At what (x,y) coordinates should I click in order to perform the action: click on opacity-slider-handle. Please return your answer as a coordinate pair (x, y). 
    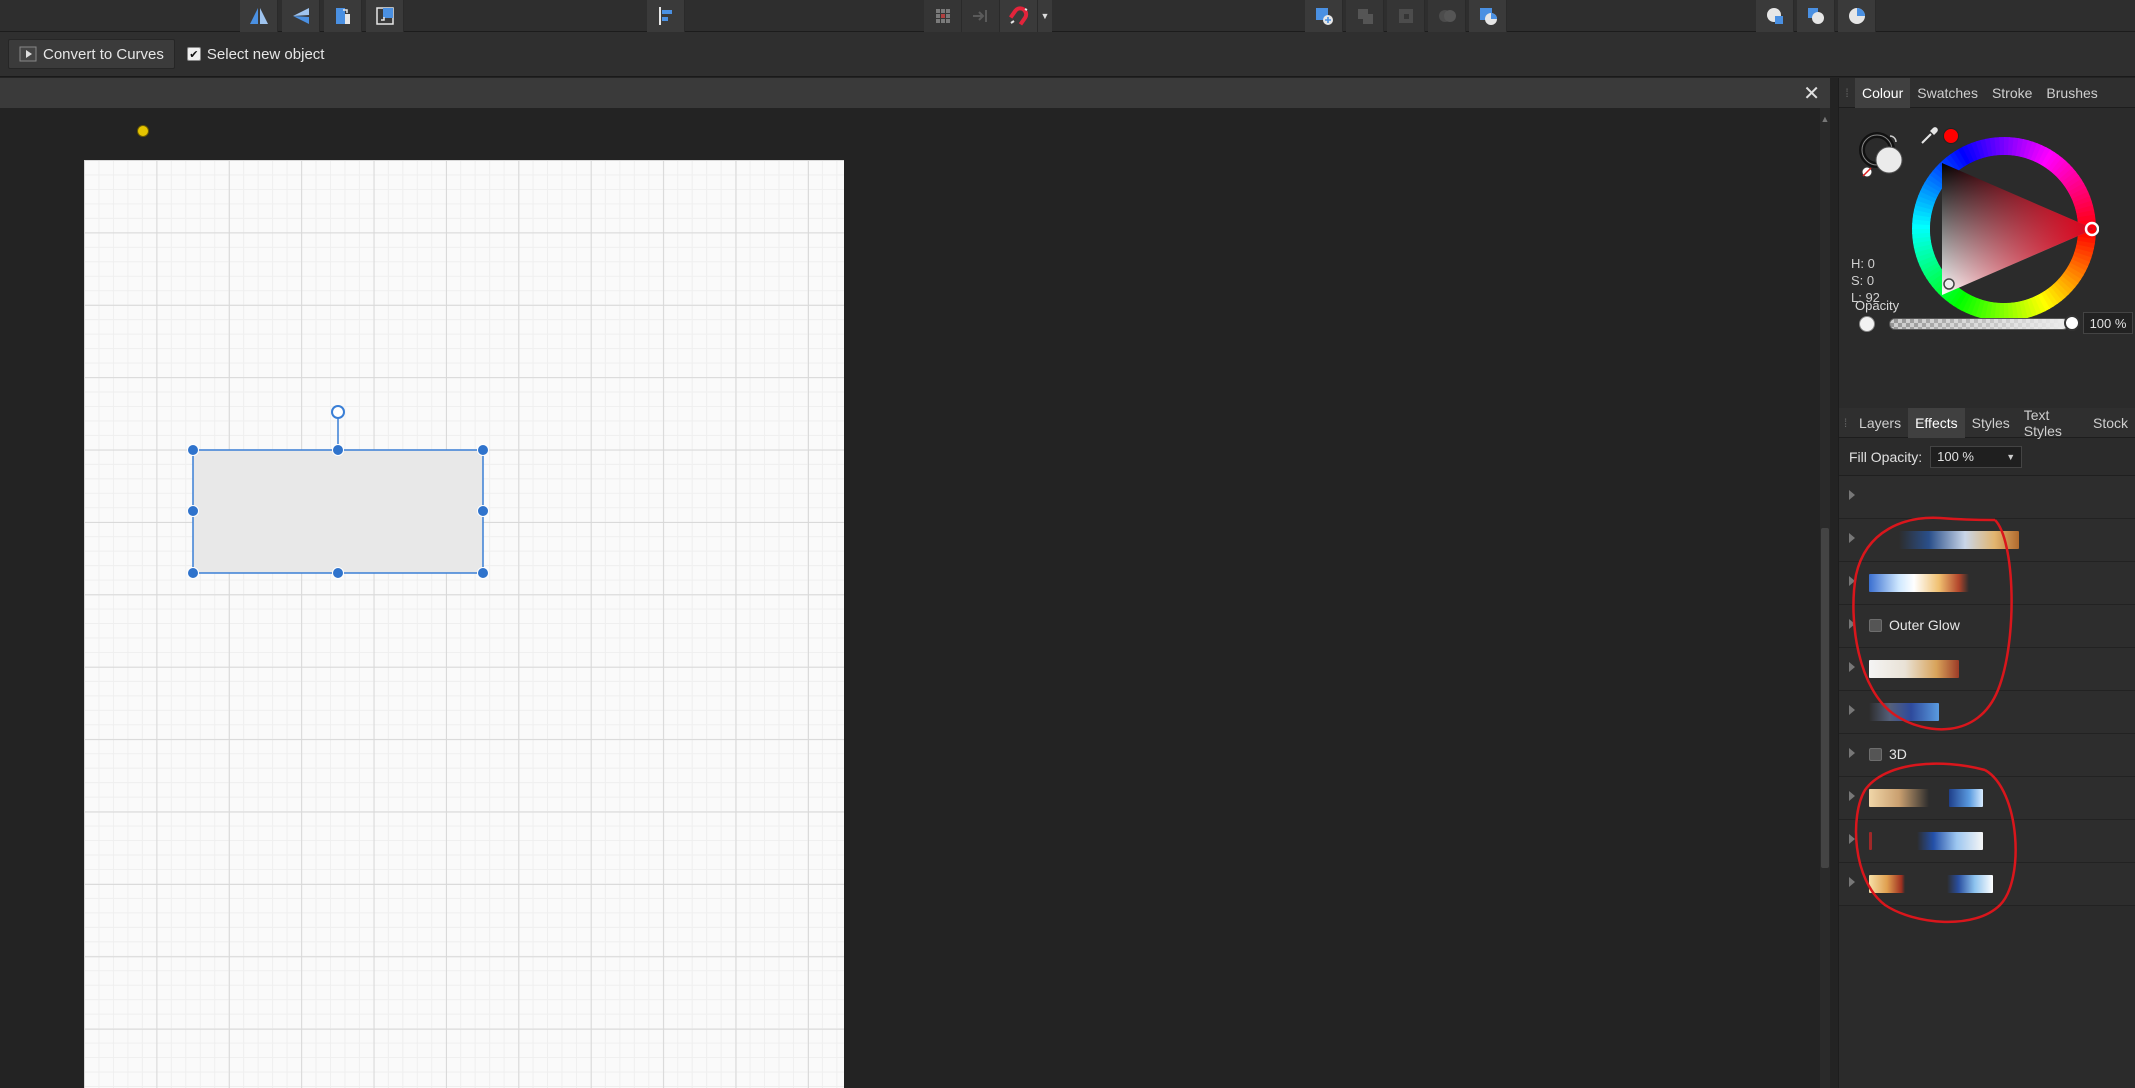
    Looking at the image, I should click on (2072, 323).